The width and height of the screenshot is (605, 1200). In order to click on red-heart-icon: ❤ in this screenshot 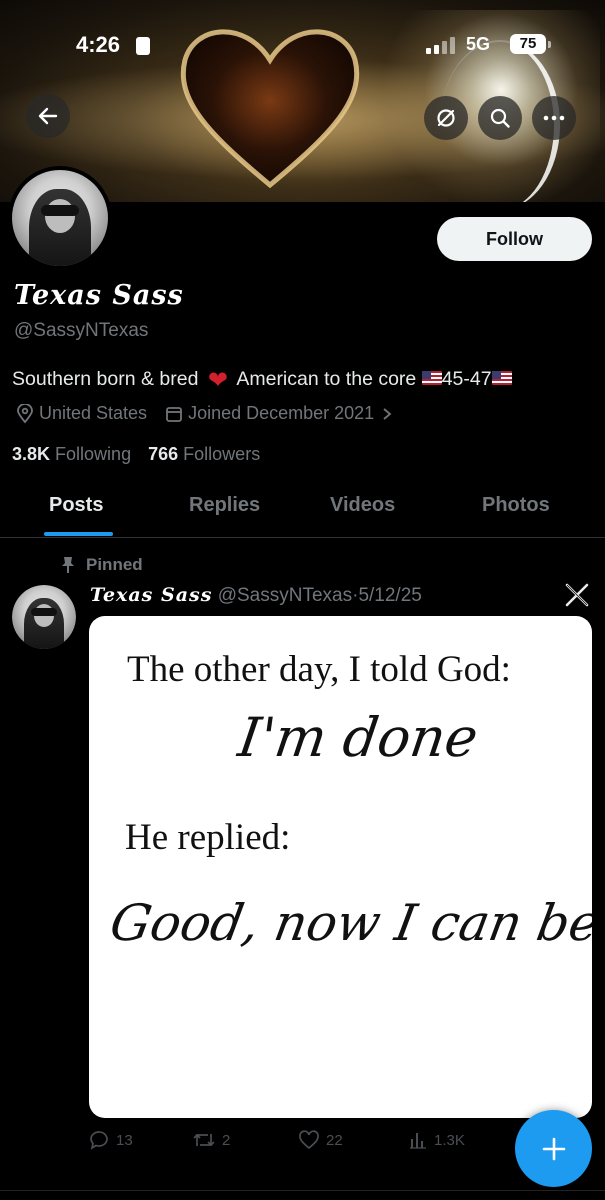, I will do `click(217, 380)`.